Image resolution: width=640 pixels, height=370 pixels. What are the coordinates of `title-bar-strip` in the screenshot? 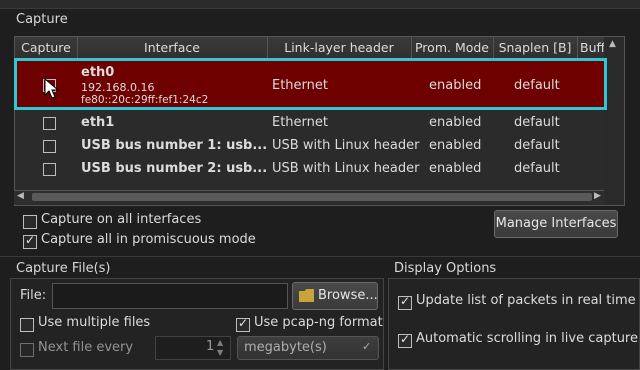 It's located at (320, 4).